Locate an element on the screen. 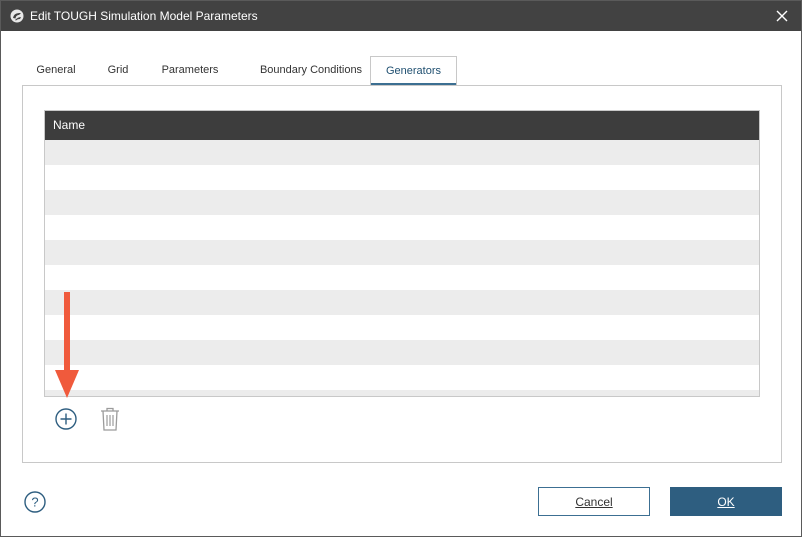 The image size is (802, 537). tab-parameters: Parameters is located at coordinates (190, 70).